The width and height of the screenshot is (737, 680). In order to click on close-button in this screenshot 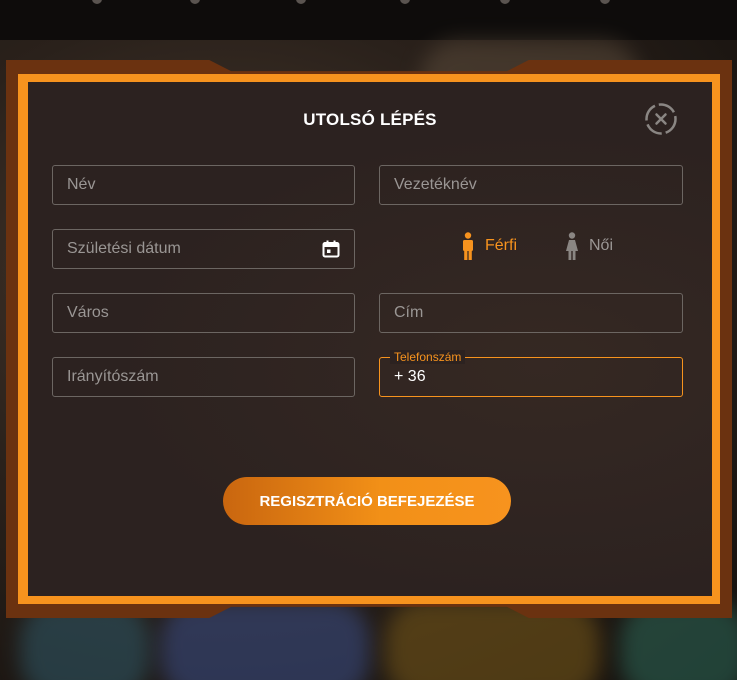, I will do `click(661, 119)`.